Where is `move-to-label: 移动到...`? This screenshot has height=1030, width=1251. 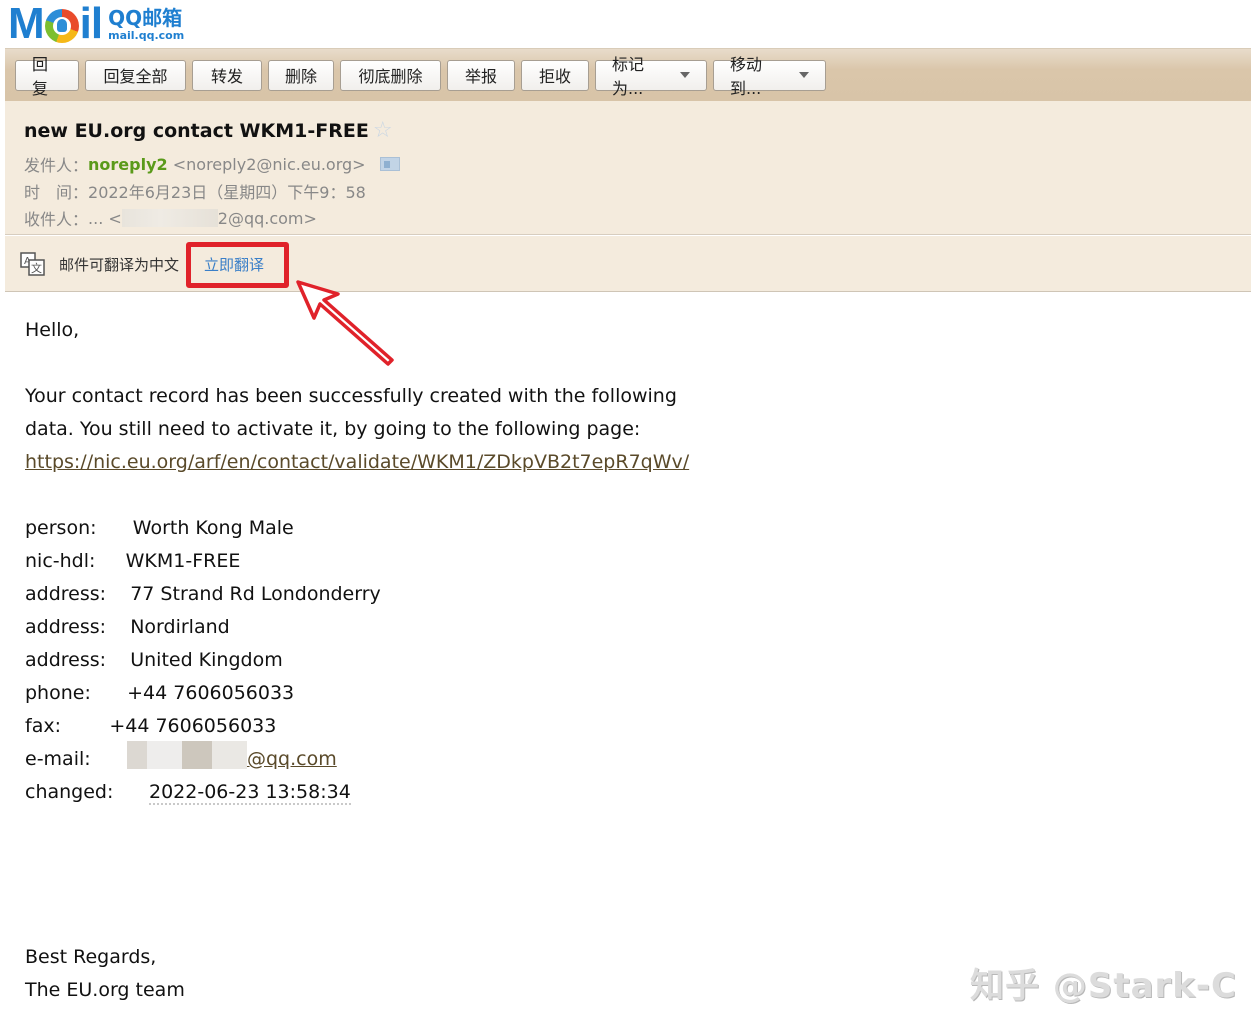
move-to-label: 移动到... is located at coordinates (746, 76).